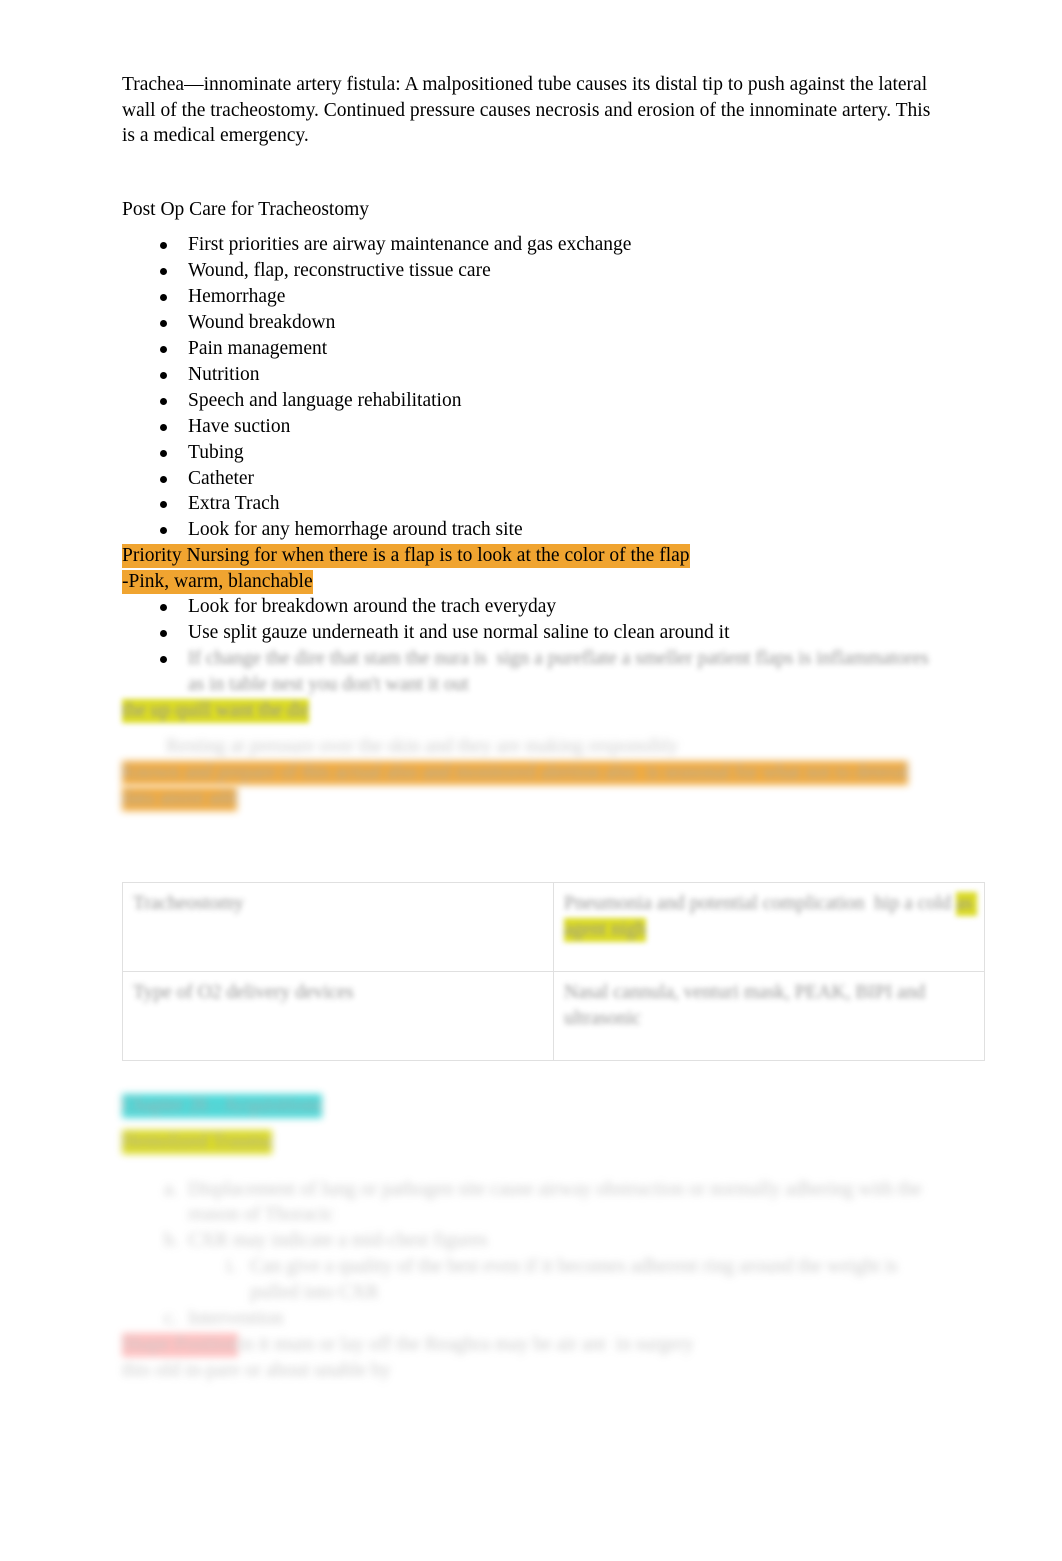  I want to click on redacted-orange-band-line-2: data ansist add, so click(532, 799).